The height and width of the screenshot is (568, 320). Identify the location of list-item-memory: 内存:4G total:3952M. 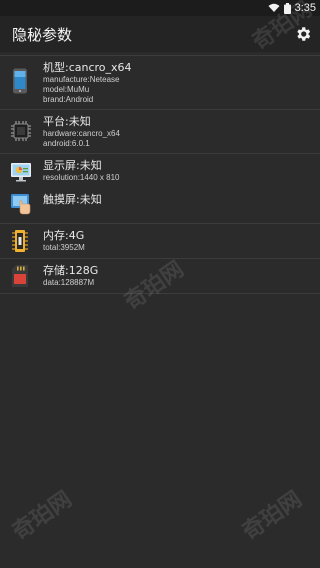
(160, 241).